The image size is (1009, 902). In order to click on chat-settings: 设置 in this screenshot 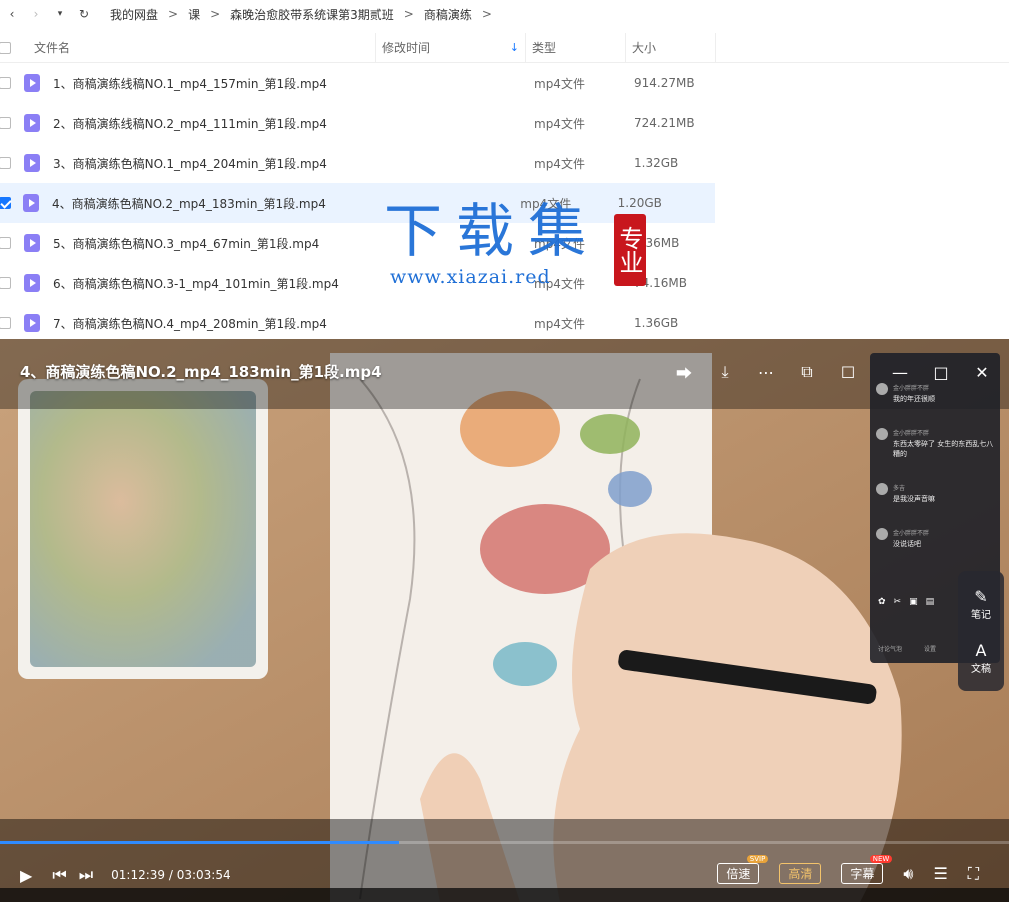, I will do `click(930, 648)`.